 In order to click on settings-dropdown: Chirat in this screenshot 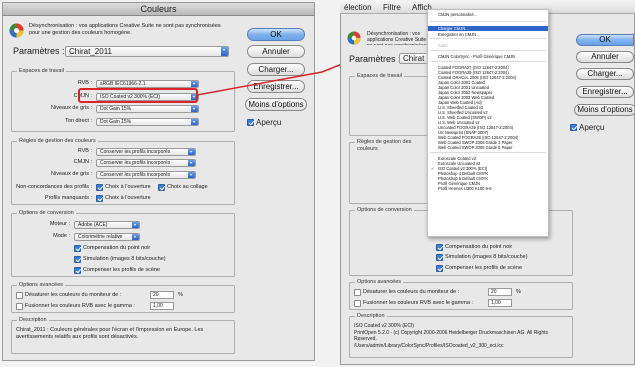, I will do `click(413, 58)`.